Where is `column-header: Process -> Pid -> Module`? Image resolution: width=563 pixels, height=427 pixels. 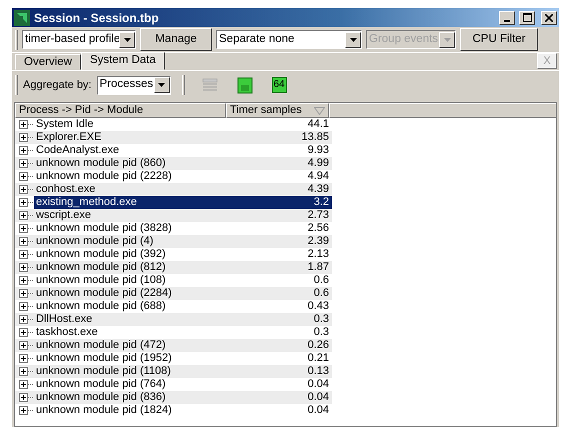 column-header: Process -> Pid -> Module is located at coordinates (120, 110).